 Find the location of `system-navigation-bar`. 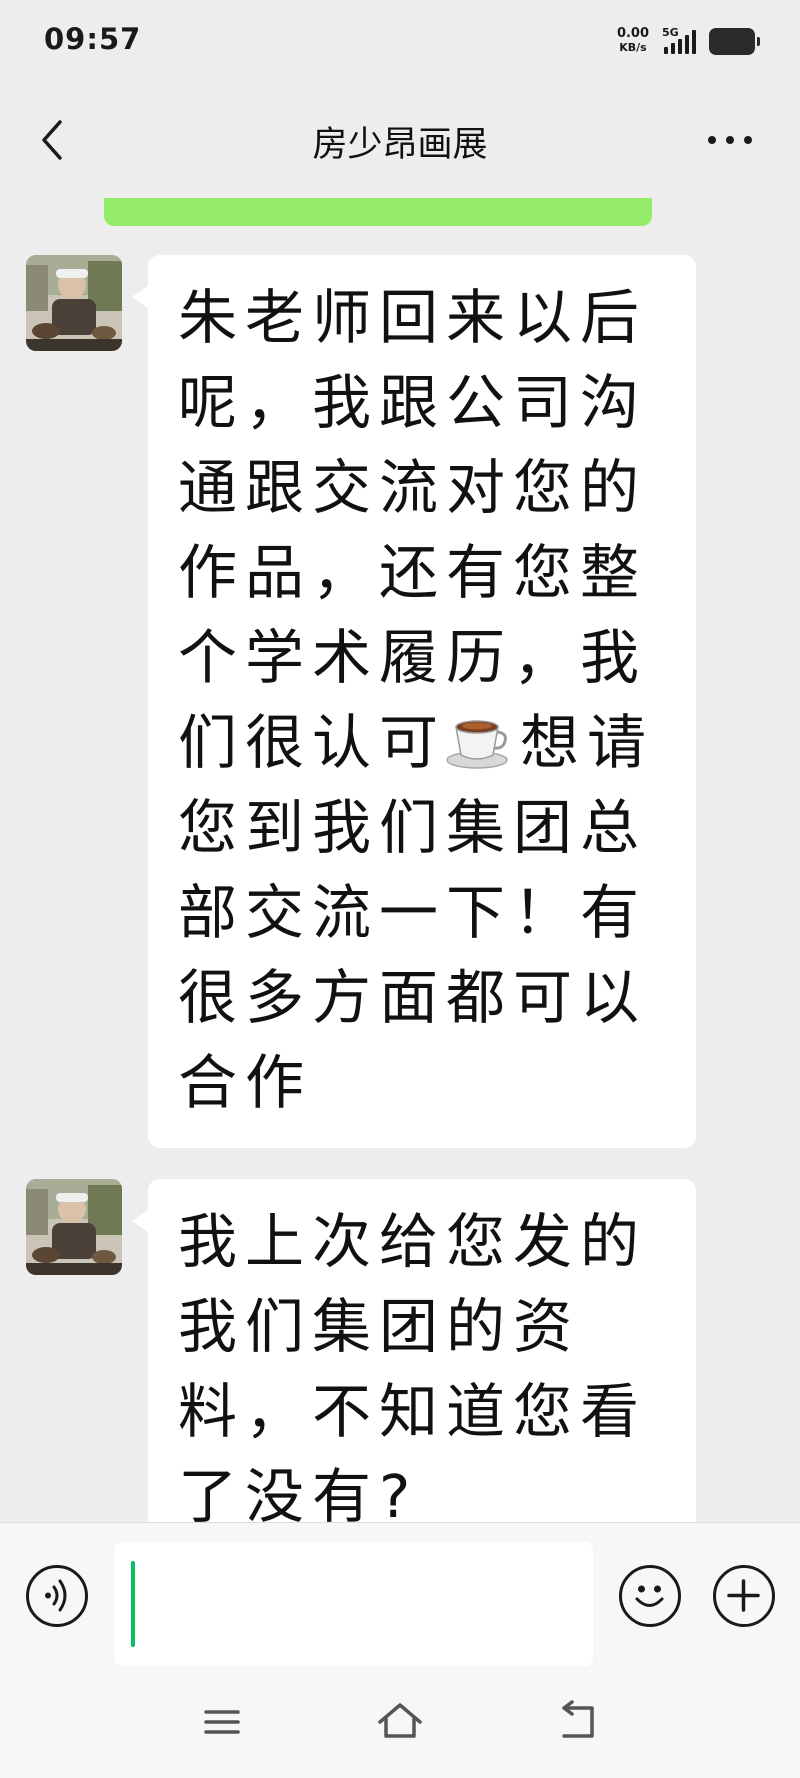

system-navigation-bar is located at coordinates (400, 1724).